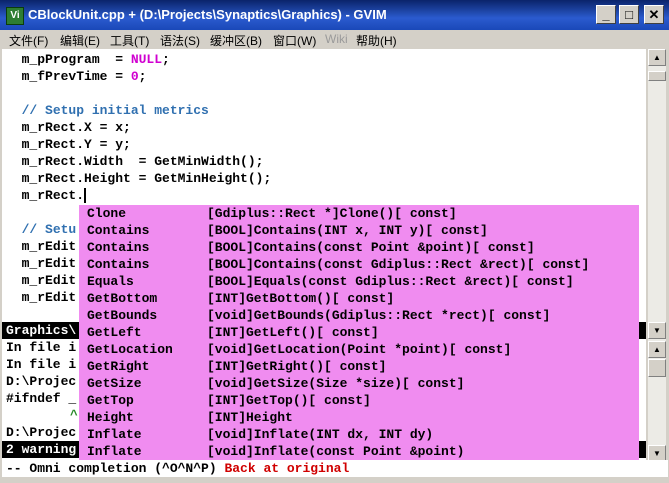  What do you see at coordinates (74, 415) in the screenshot?
I see `output-caret: ^` at bounding box center [74, 415].